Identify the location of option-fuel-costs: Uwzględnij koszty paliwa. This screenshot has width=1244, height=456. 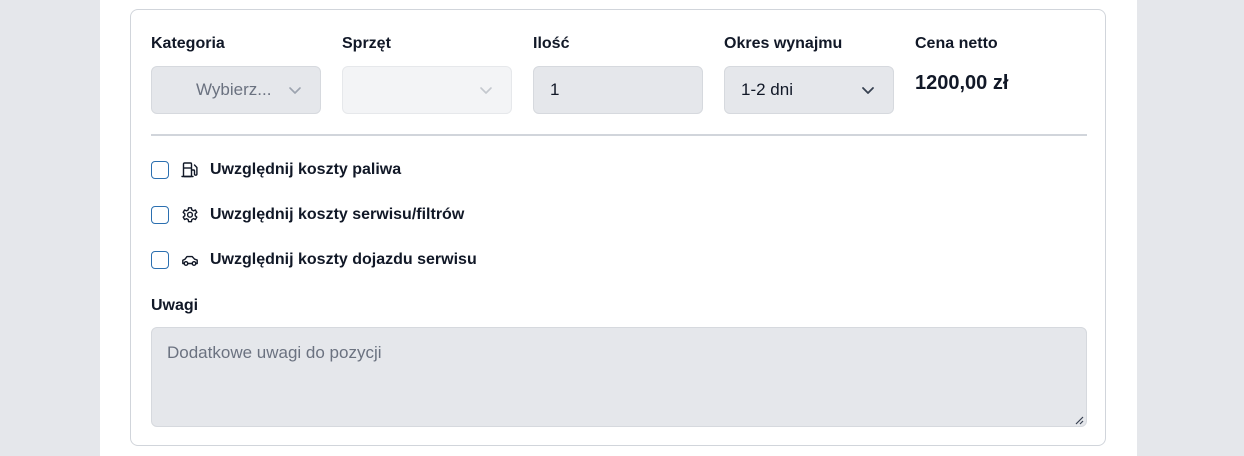
(276, 170).